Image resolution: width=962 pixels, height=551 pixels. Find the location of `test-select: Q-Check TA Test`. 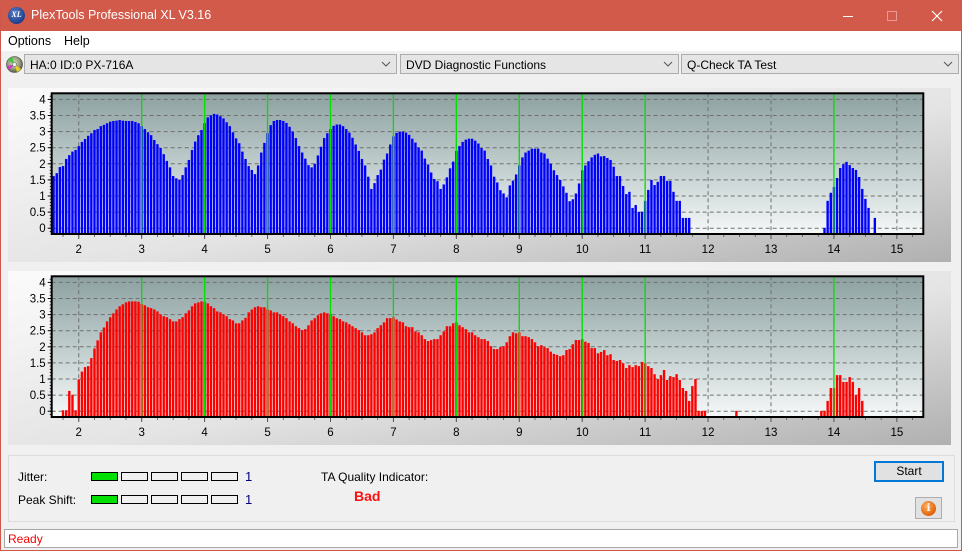

test-select: Q-Check TA Test is located at coordinates (820, 64).